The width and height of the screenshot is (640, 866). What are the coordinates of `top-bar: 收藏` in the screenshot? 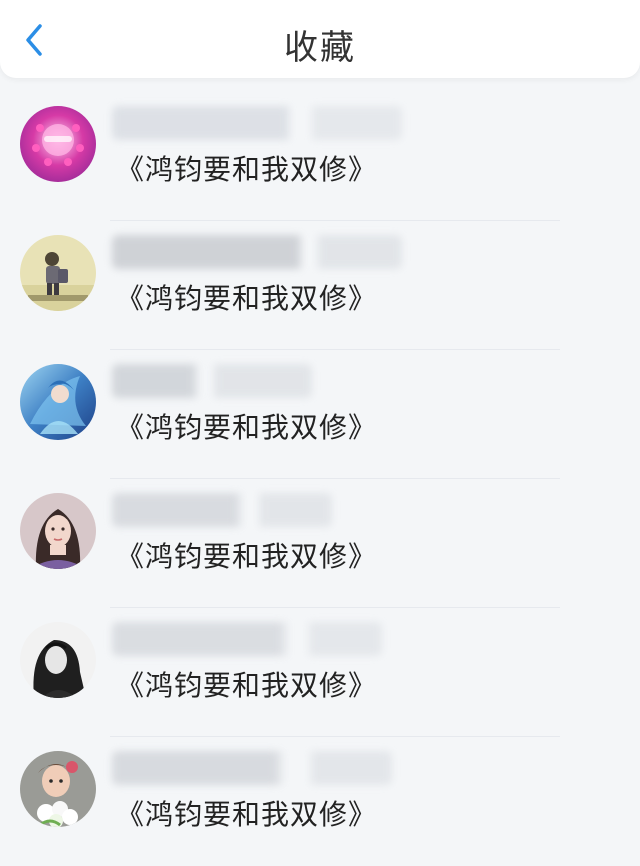 It's located at (320, 39).